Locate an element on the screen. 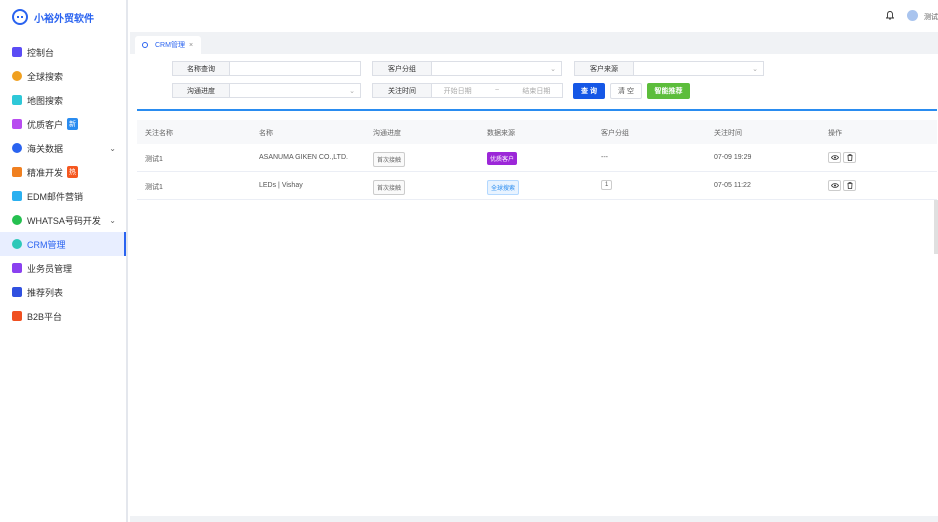 The height and width of the screenshot is (522, 938). sidebar-item-whatsapp: WHATSA号码开发 ⌄ is located at coordinates (63, 220).